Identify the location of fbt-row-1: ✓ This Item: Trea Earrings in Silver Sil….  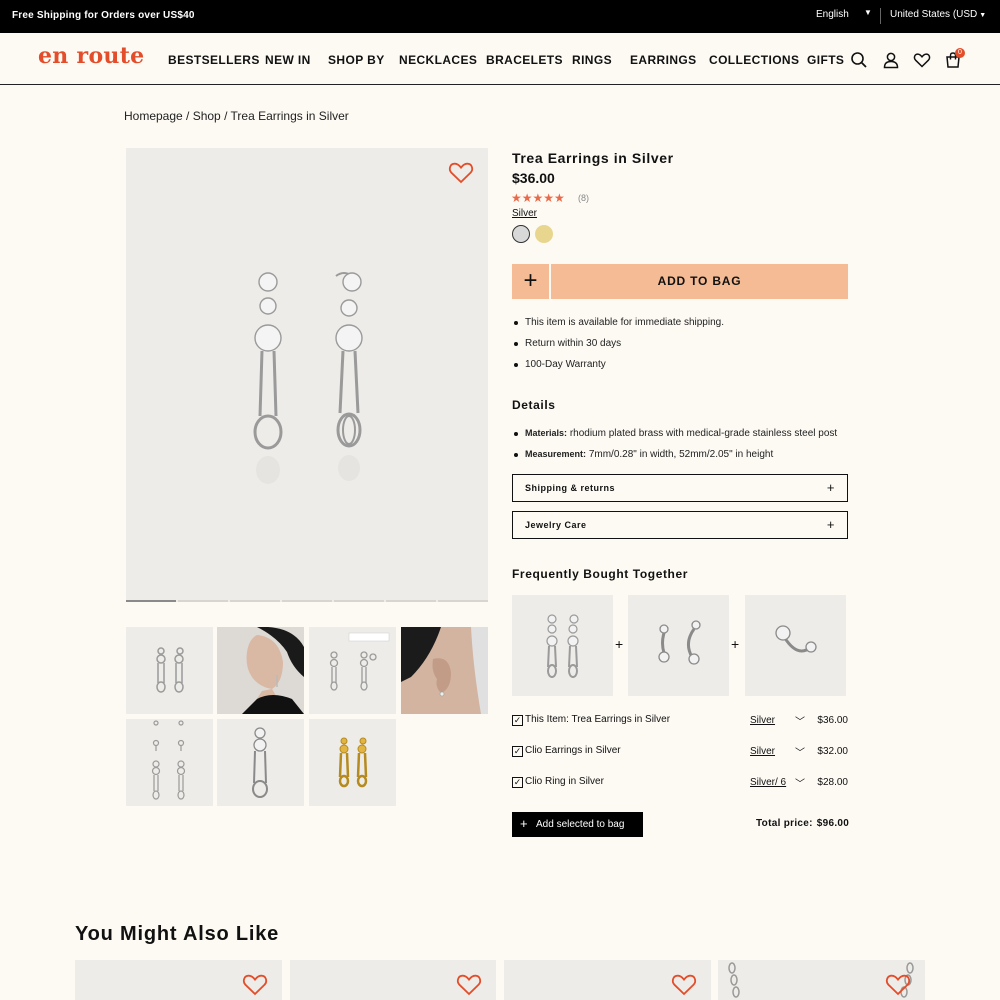
(680, 721).